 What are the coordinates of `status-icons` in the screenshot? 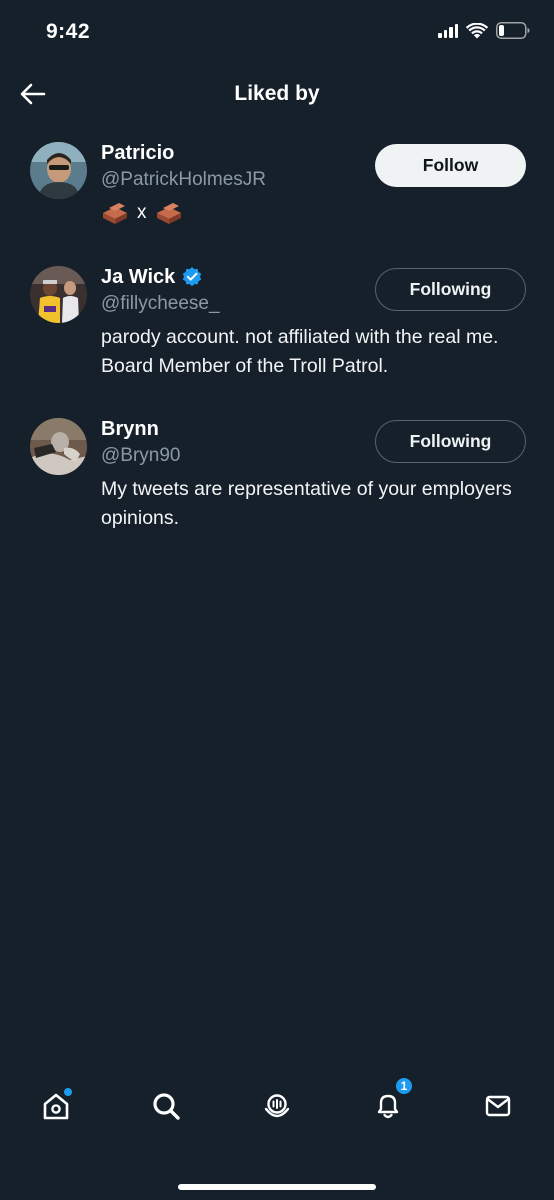 It's located at (484, 30).